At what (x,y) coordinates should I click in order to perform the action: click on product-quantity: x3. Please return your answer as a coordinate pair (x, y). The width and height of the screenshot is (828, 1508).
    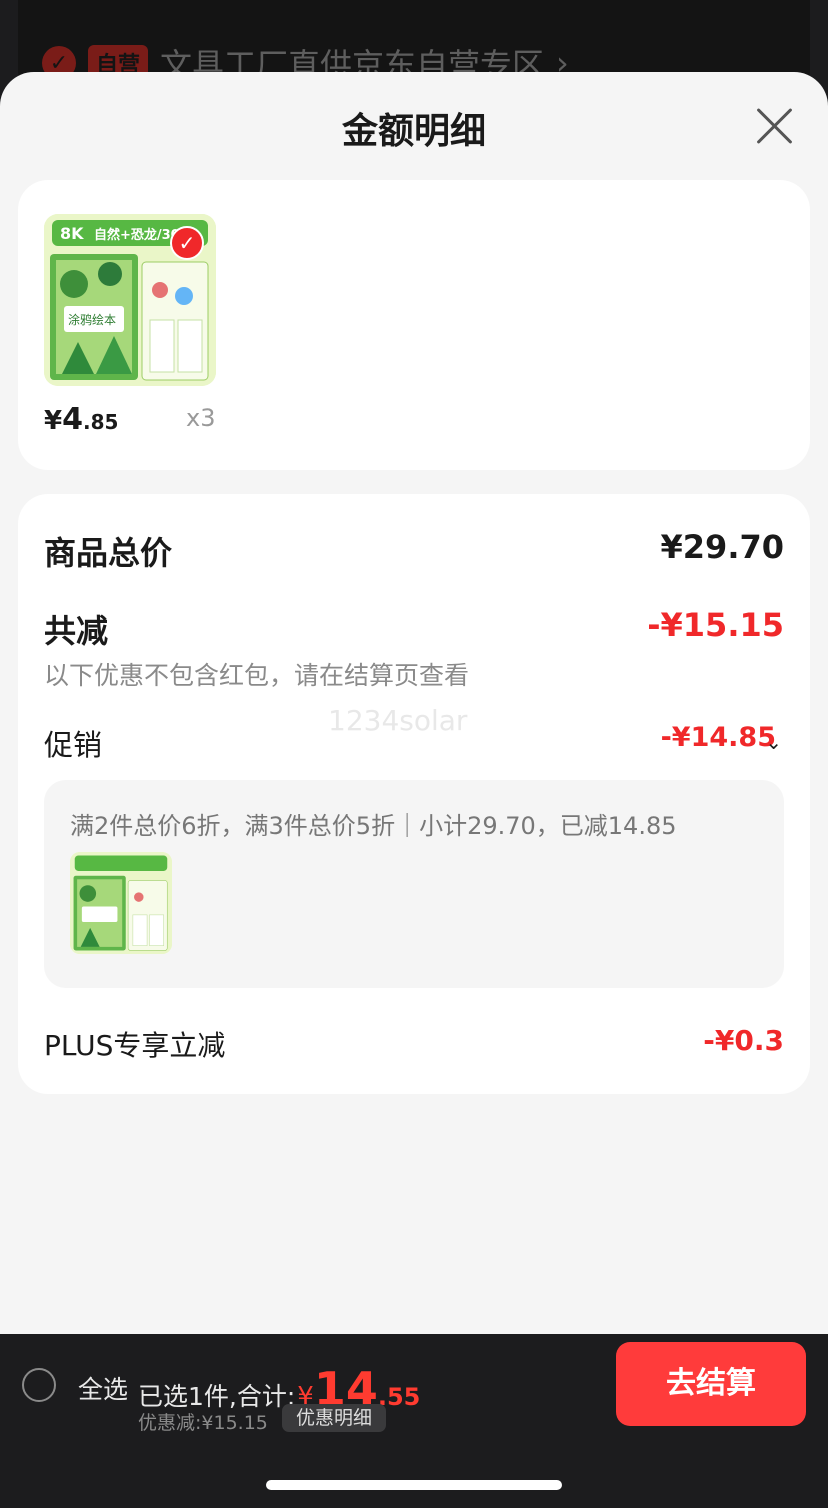
    Looking at the image, I should click on (201, 418).